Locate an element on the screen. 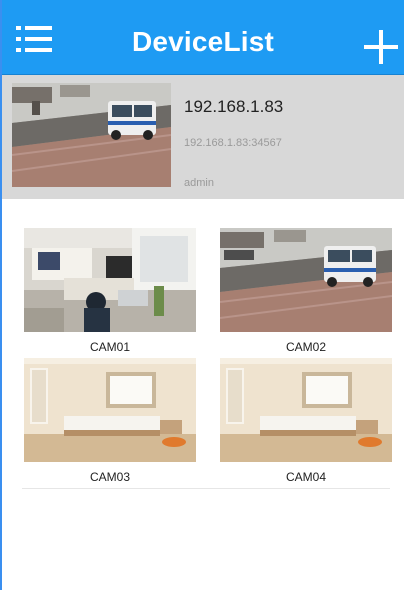 The height and width of the screenshot is (590, 404). camera-label: CAM04 is located at coordinates (305, 477).